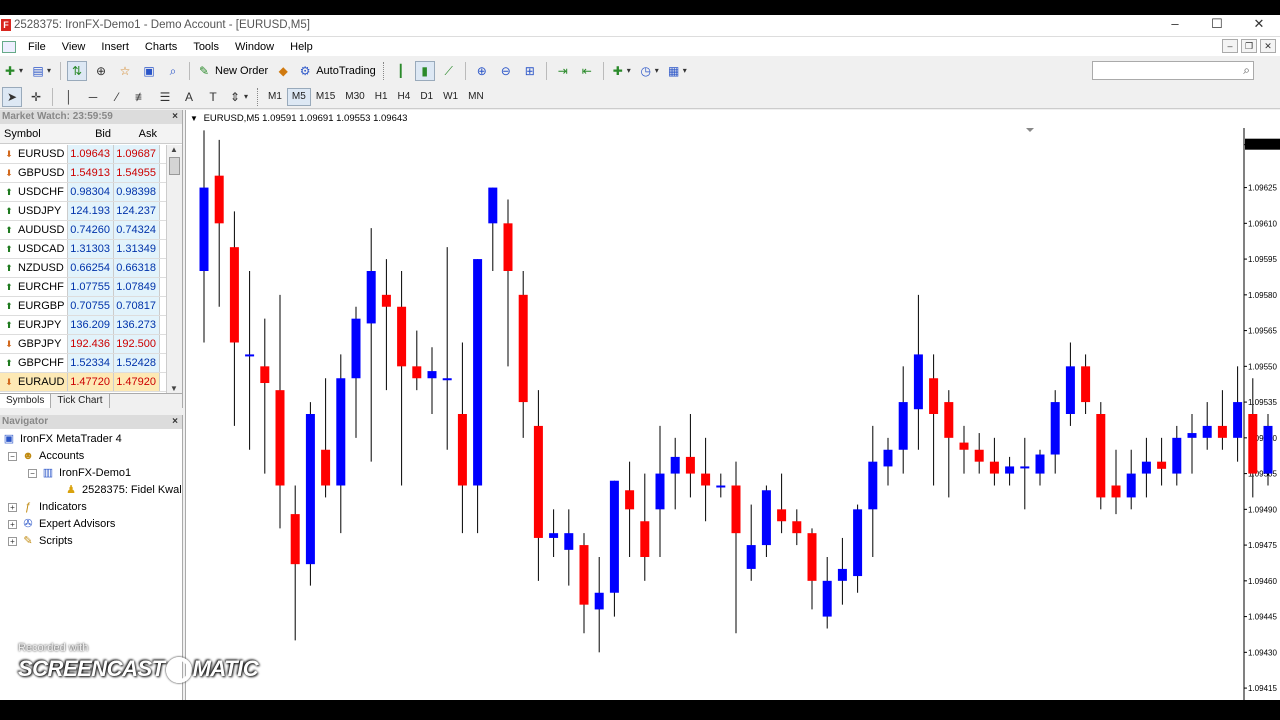  Describe the element at coordinates (137, 133) in the screenshot. I see `column-ask: Ask` at that location.